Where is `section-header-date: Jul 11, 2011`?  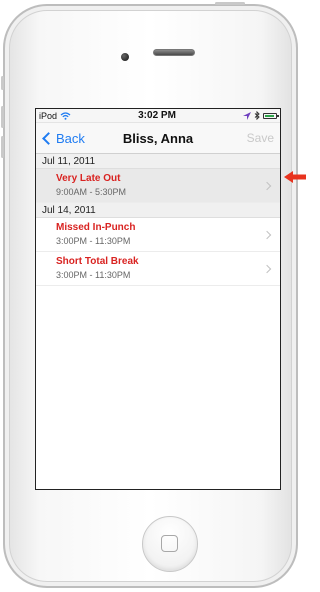 section-header-date: Jul 11, 2011 is located at coordinates (158, 161).